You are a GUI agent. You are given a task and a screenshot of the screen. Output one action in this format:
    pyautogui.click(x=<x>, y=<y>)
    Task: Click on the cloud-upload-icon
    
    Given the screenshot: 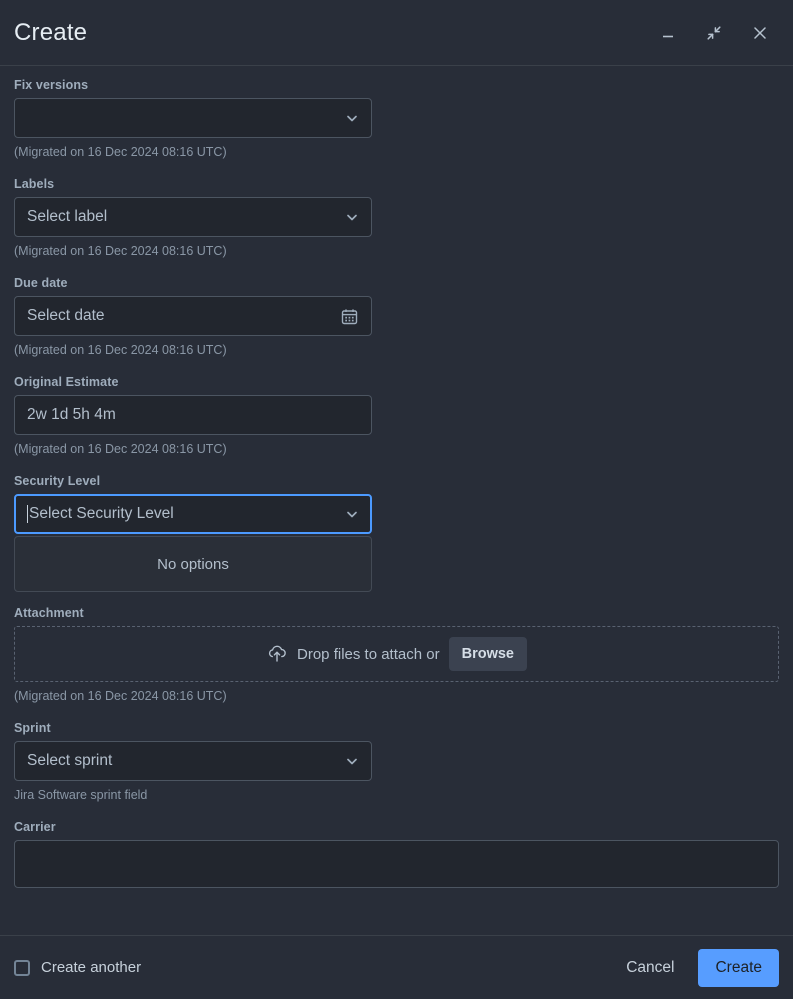 What is the action you would take?
    pyautogui.click(x=277, y=654)
    